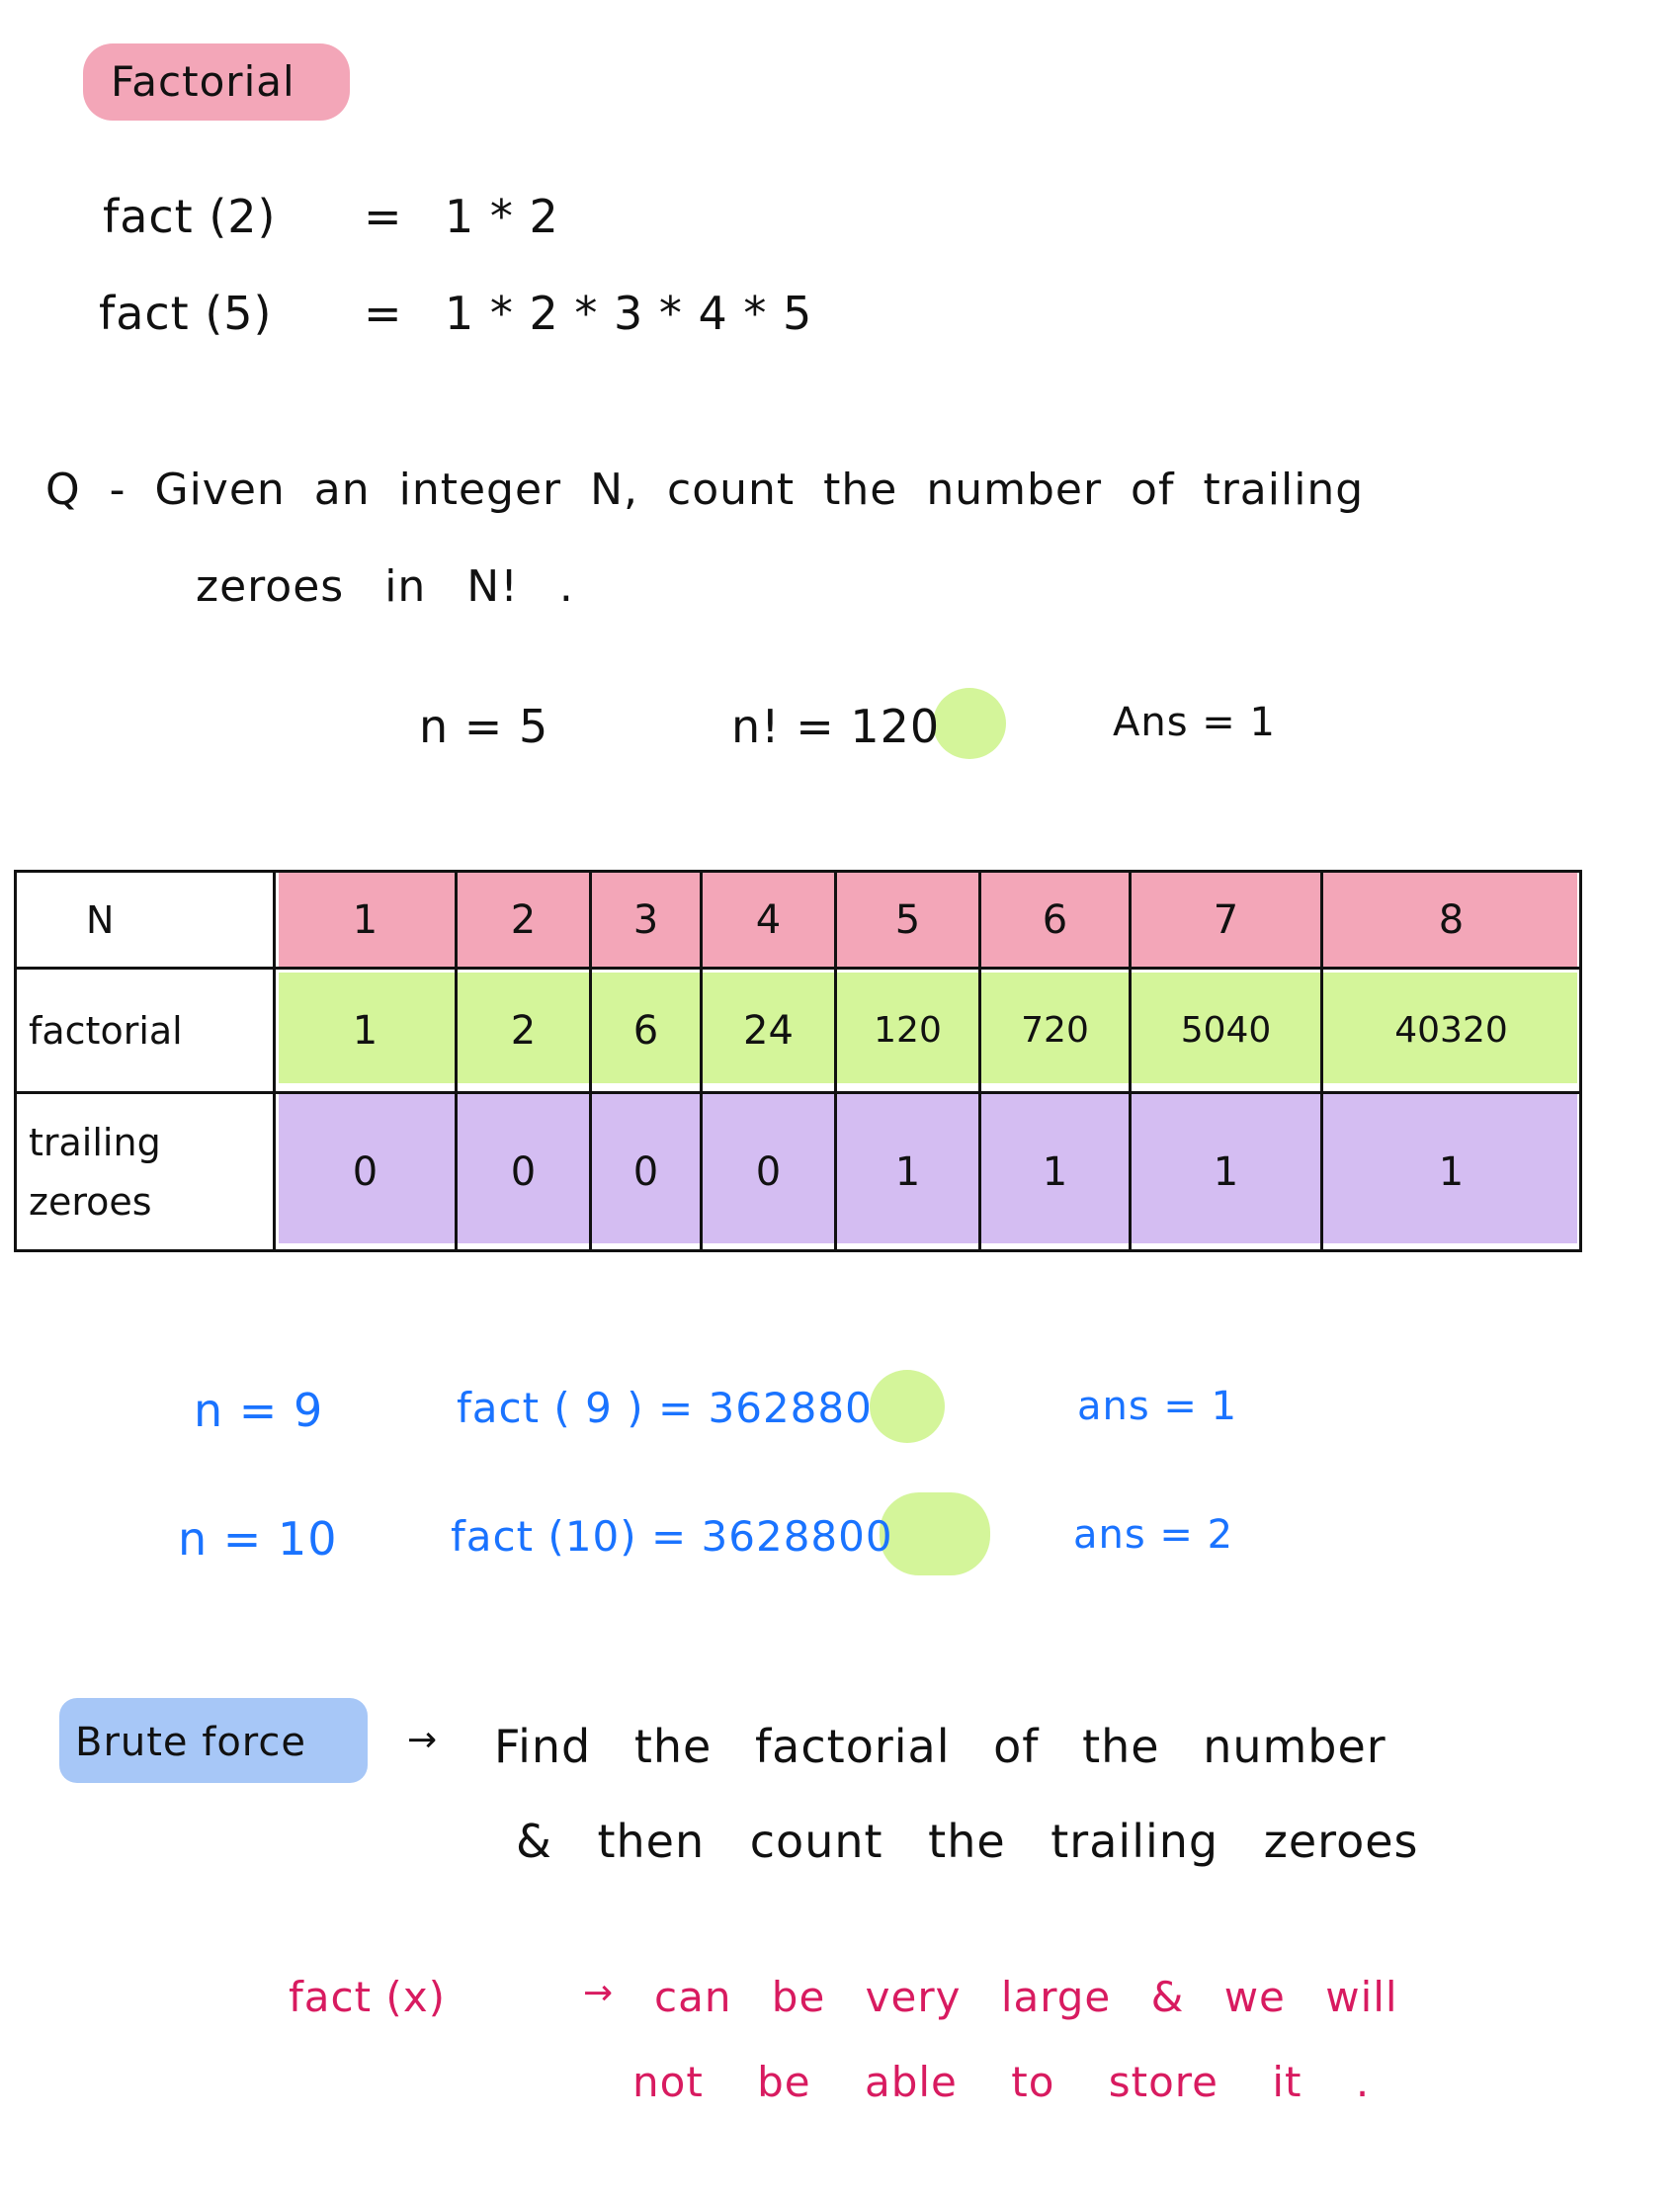  Describe the element at coordinates (1194, 722) in the screenshot. I see `case5-ans: Ans = 1` at that location.